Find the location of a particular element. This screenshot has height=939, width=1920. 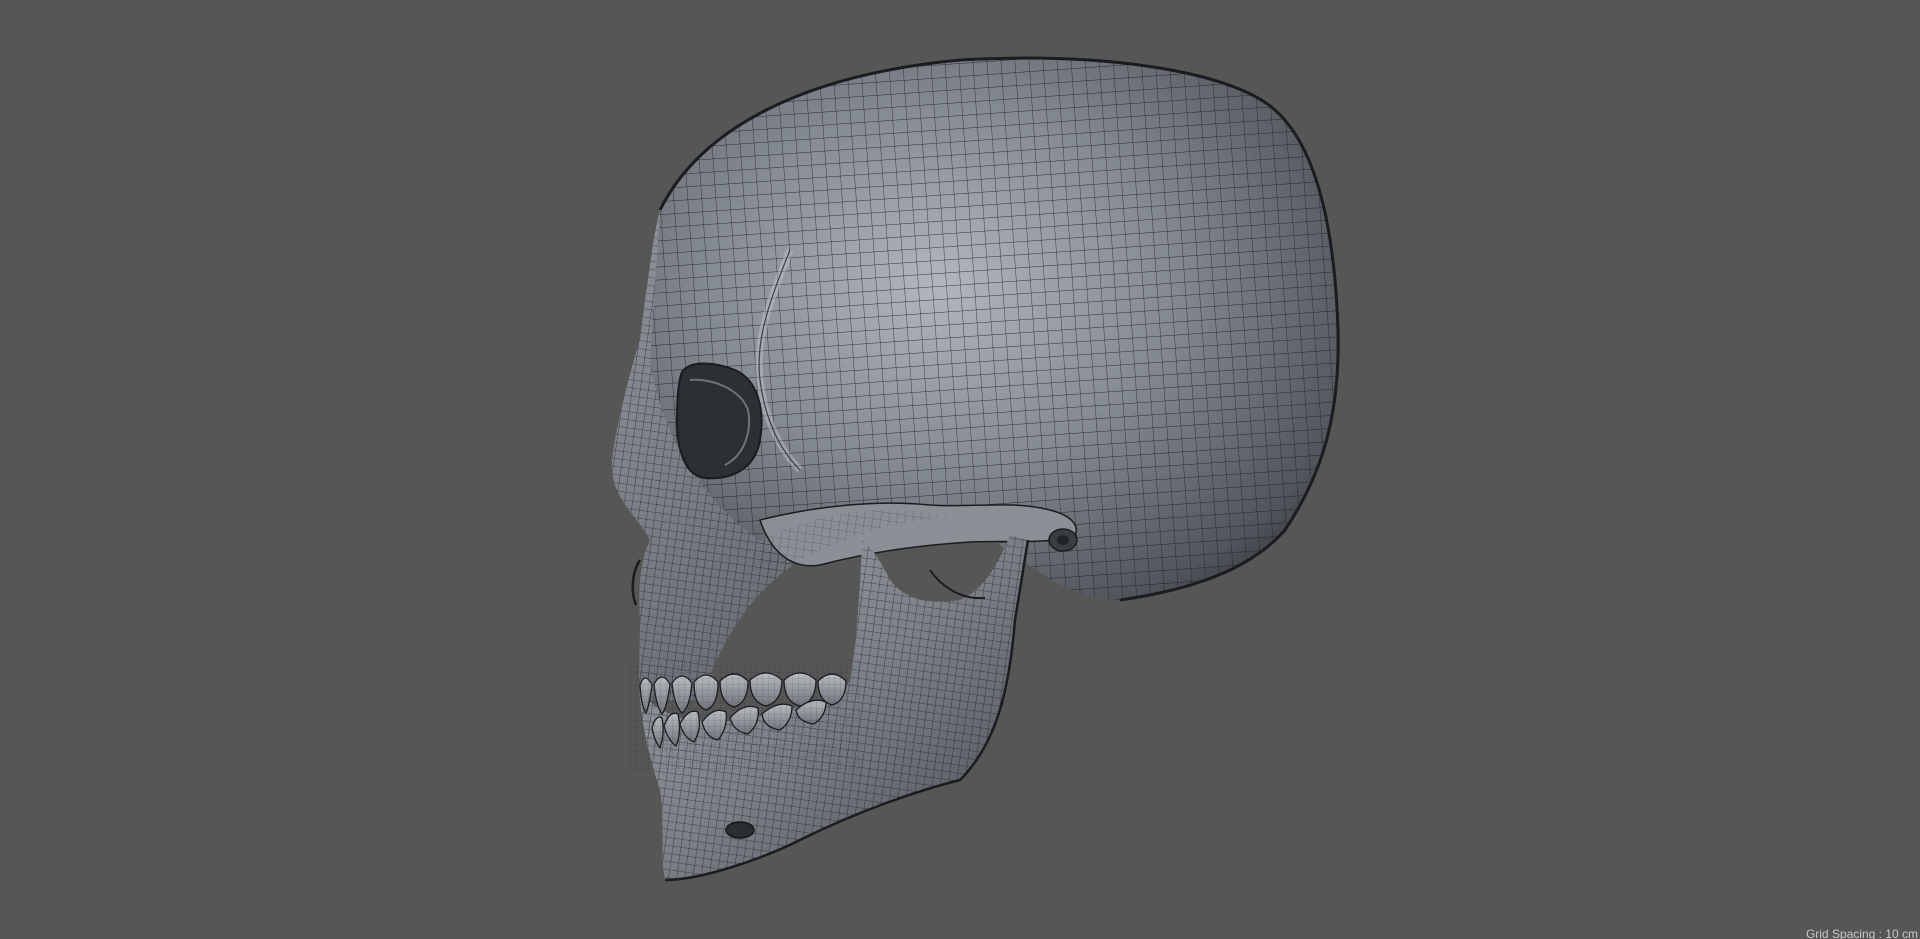

mental-foramen is located at coordinates (740, 830).